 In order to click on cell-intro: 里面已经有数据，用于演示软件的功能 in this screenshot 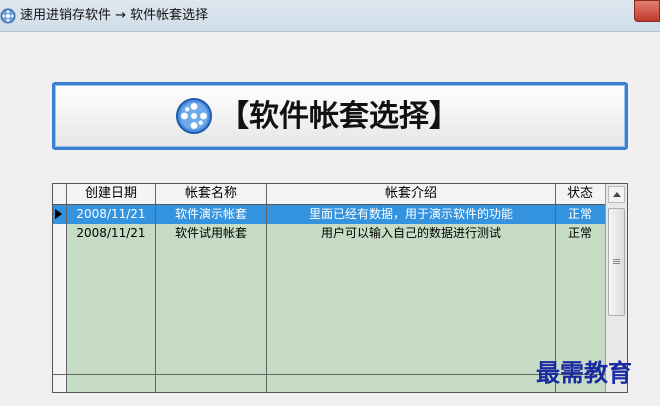, I will do `click(410, 214)`.